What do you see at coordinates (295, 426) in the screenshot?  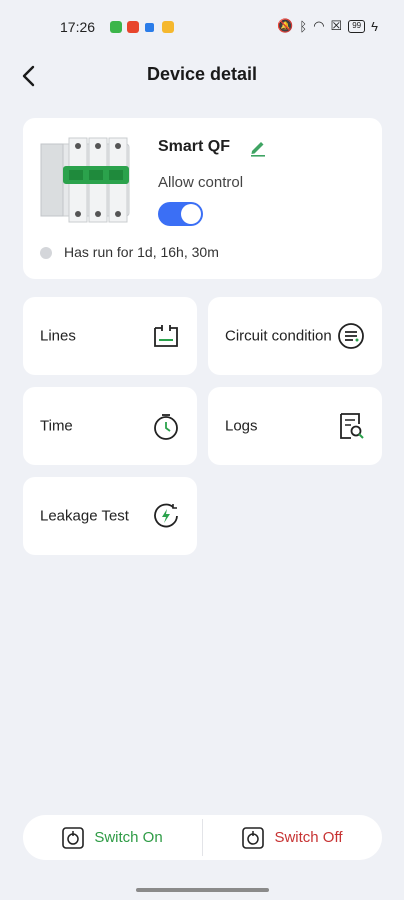 I see `tile-logs: Logs` at bounding box center [295, 426].